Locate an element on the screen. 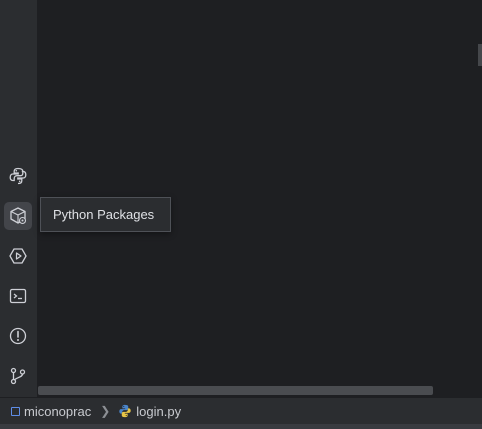  tool-window-bar is located at coordinates (19, 198).